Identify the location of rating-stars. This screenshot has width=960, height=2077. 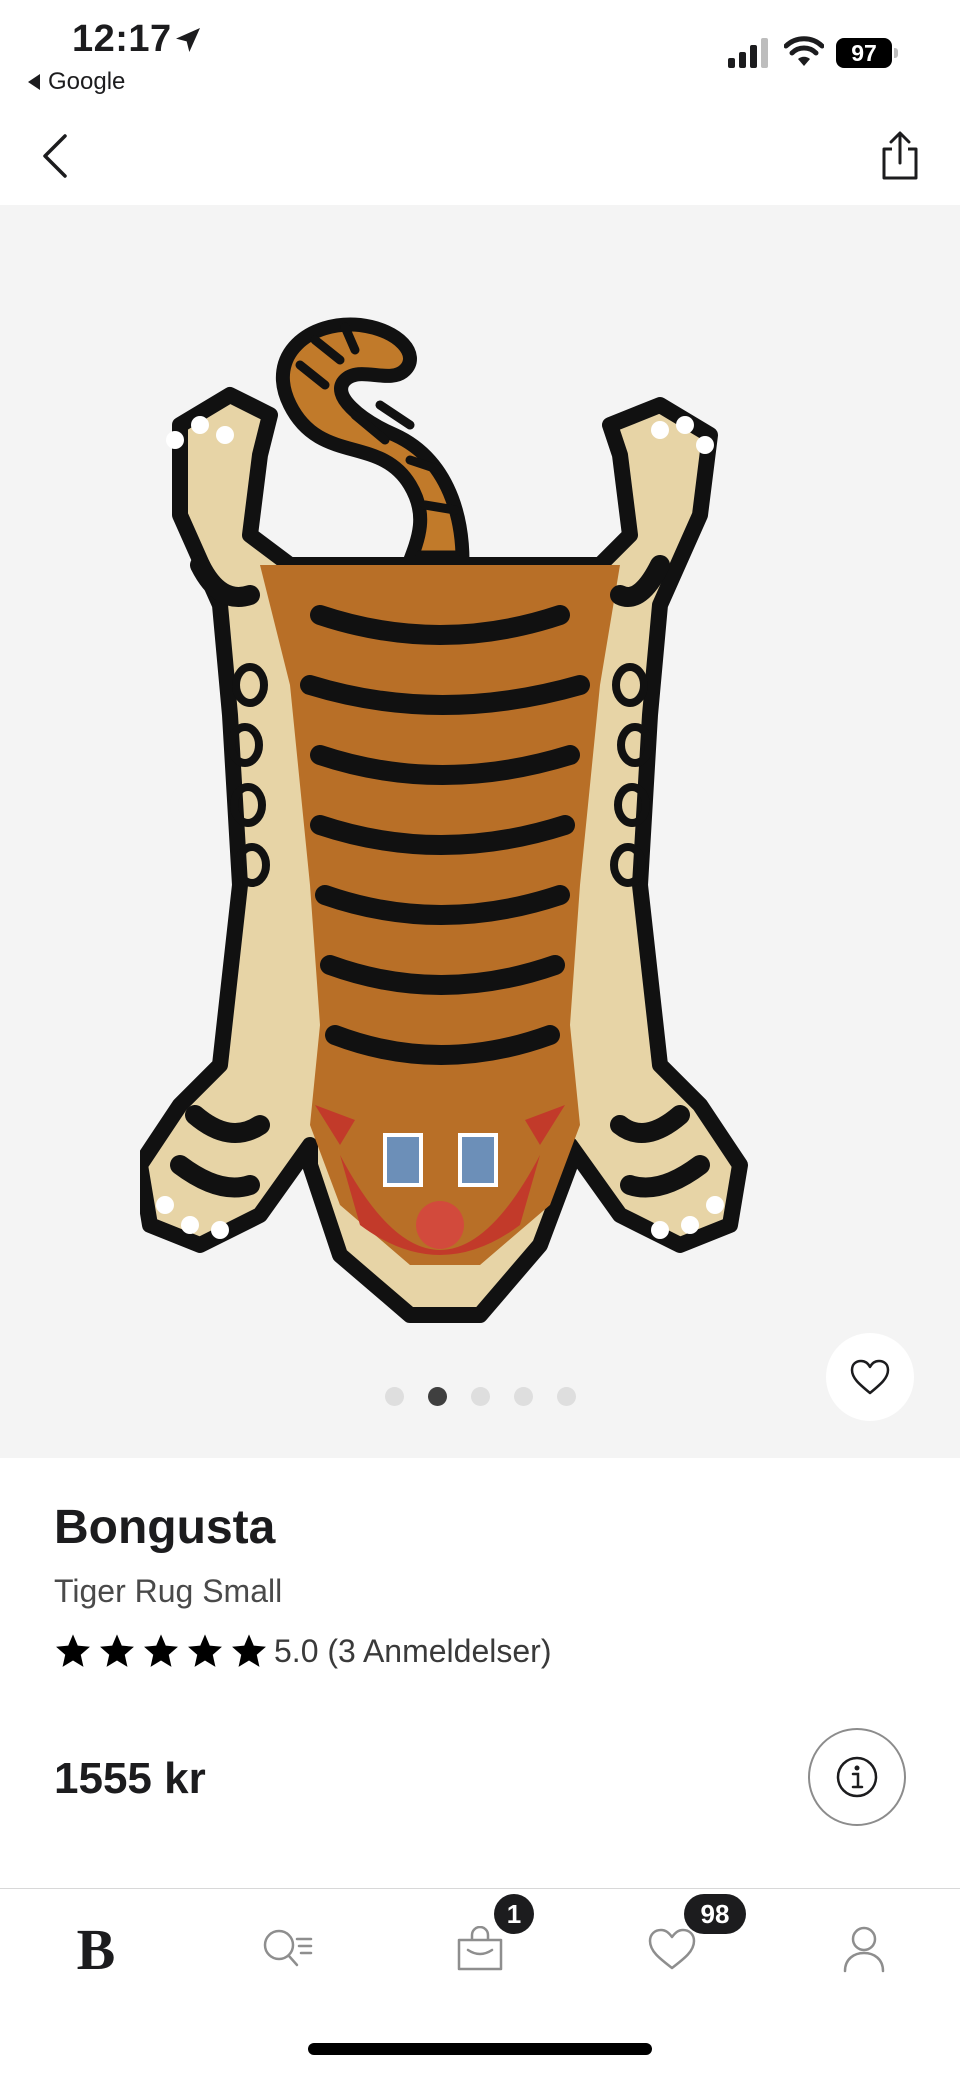
(161, 1651).